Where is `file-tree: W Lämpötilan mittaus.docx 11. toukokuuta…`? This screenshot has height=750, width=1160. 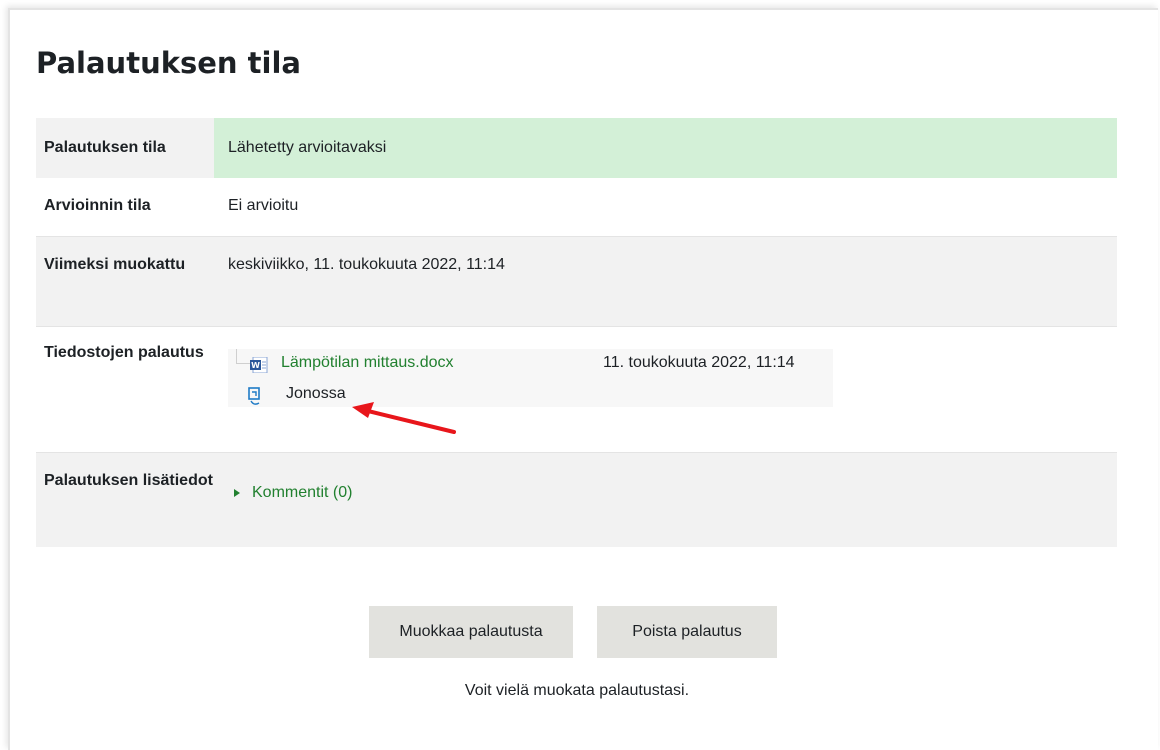
file-tree: W Lämpötilan mittaus.docx 11. toukokuuta… is located at coordinates (530, 377).